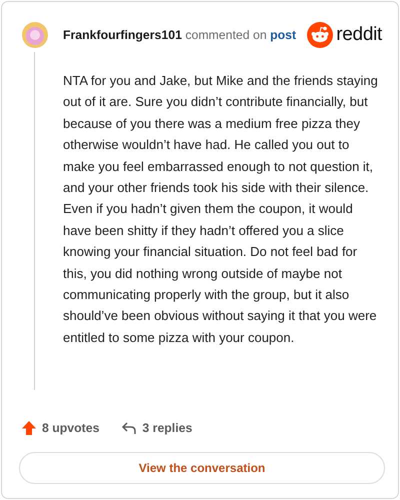 This screenshot has height=500, width=400. Describe the element at coordinates (202, 468) in the screenshot. I see `view-conversation-button: View the conversation` at that location.